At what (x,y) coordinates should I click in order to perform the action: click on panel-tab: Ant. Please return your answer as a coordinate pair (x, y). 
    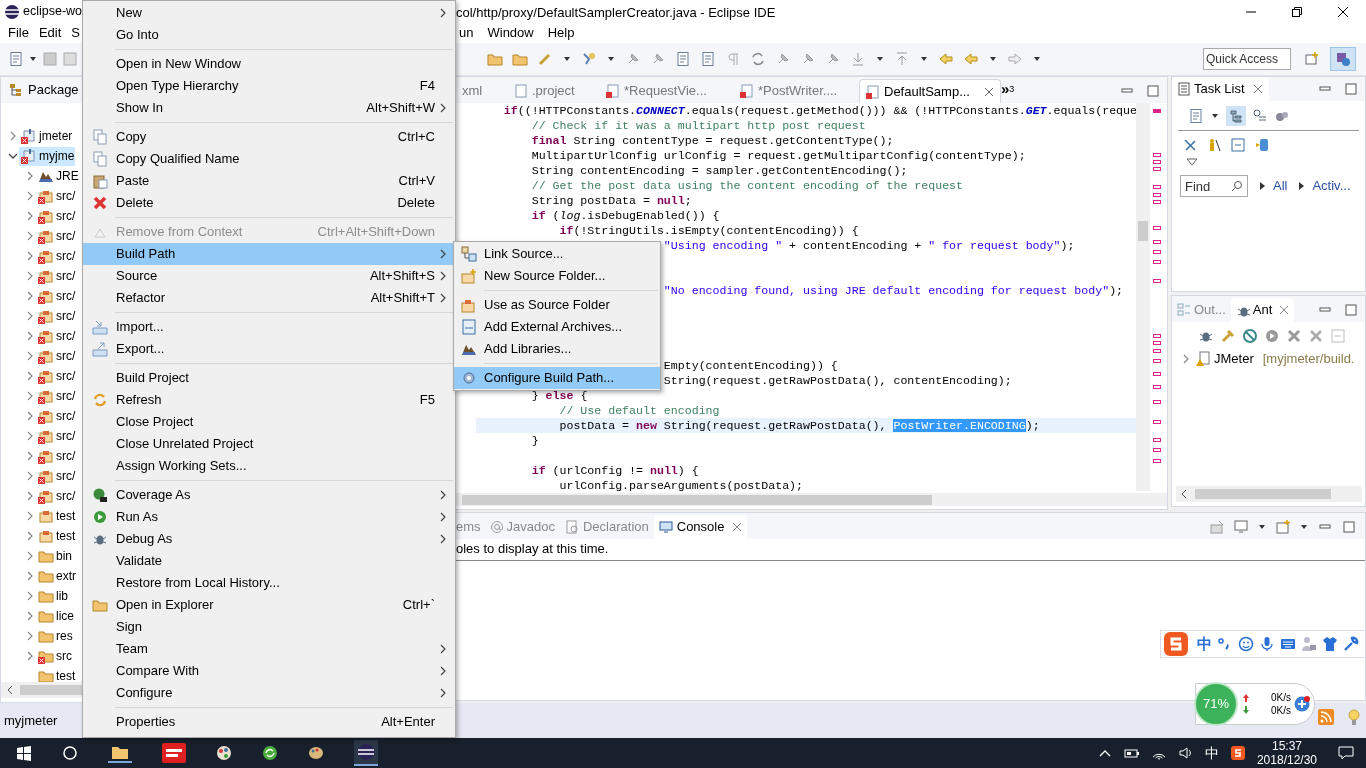
    Looking at the image, I should click on (1262, 310).